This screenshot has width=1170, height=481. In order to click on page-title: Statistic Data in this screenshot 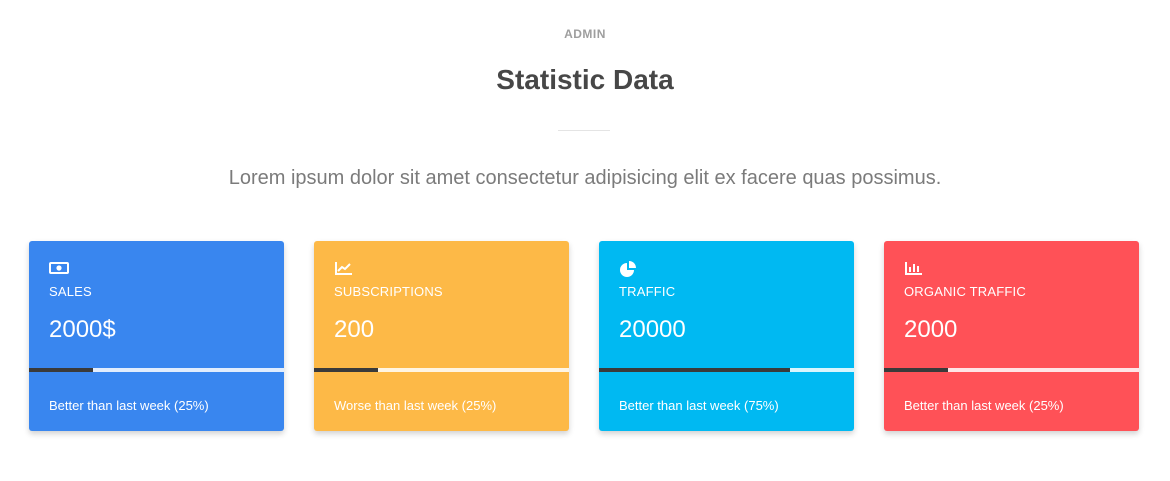, I will do `click(585, 79)`.